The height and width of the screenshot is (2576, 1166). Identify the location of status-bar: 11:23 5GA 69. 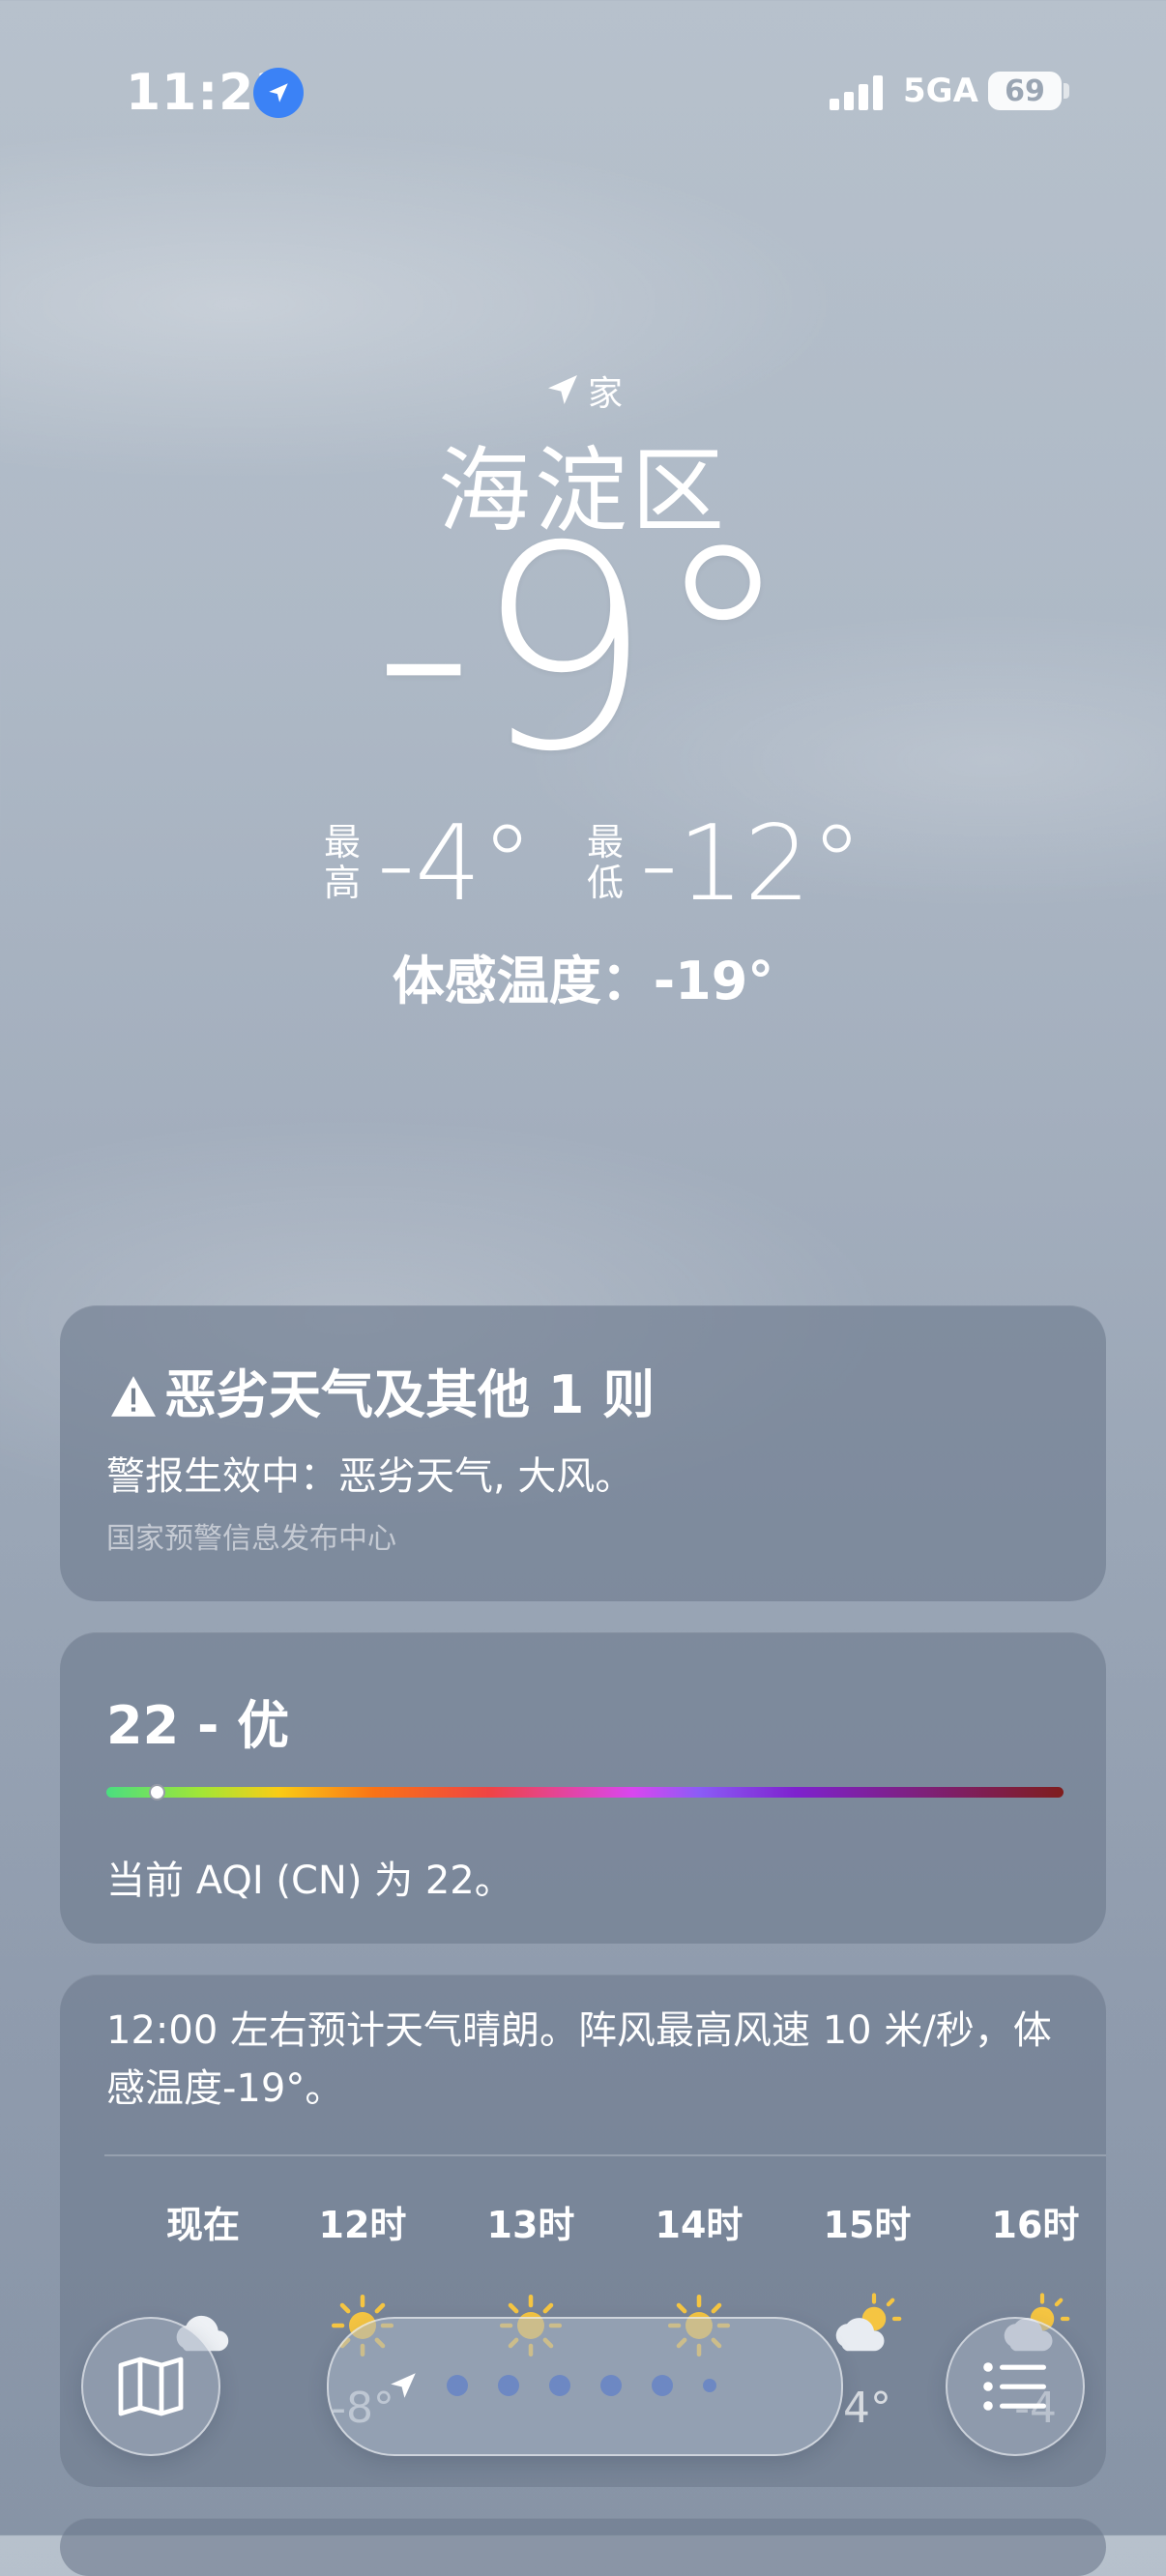
(583, 93).